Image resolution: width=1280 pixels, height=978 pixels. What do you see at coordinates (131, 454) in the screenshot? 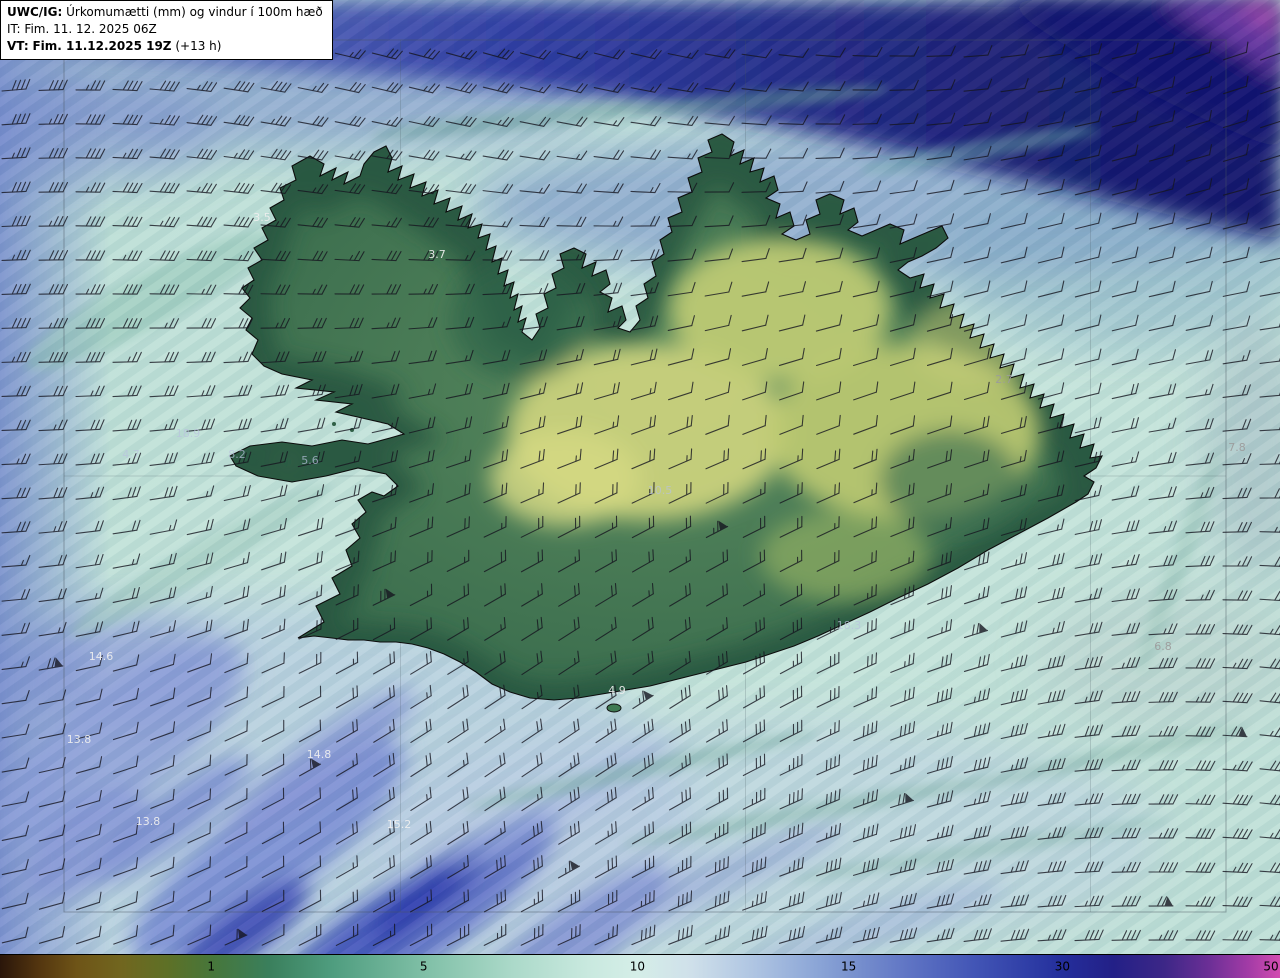
I see `precip-value-label: 4.7` at bounding box center [131, 454].